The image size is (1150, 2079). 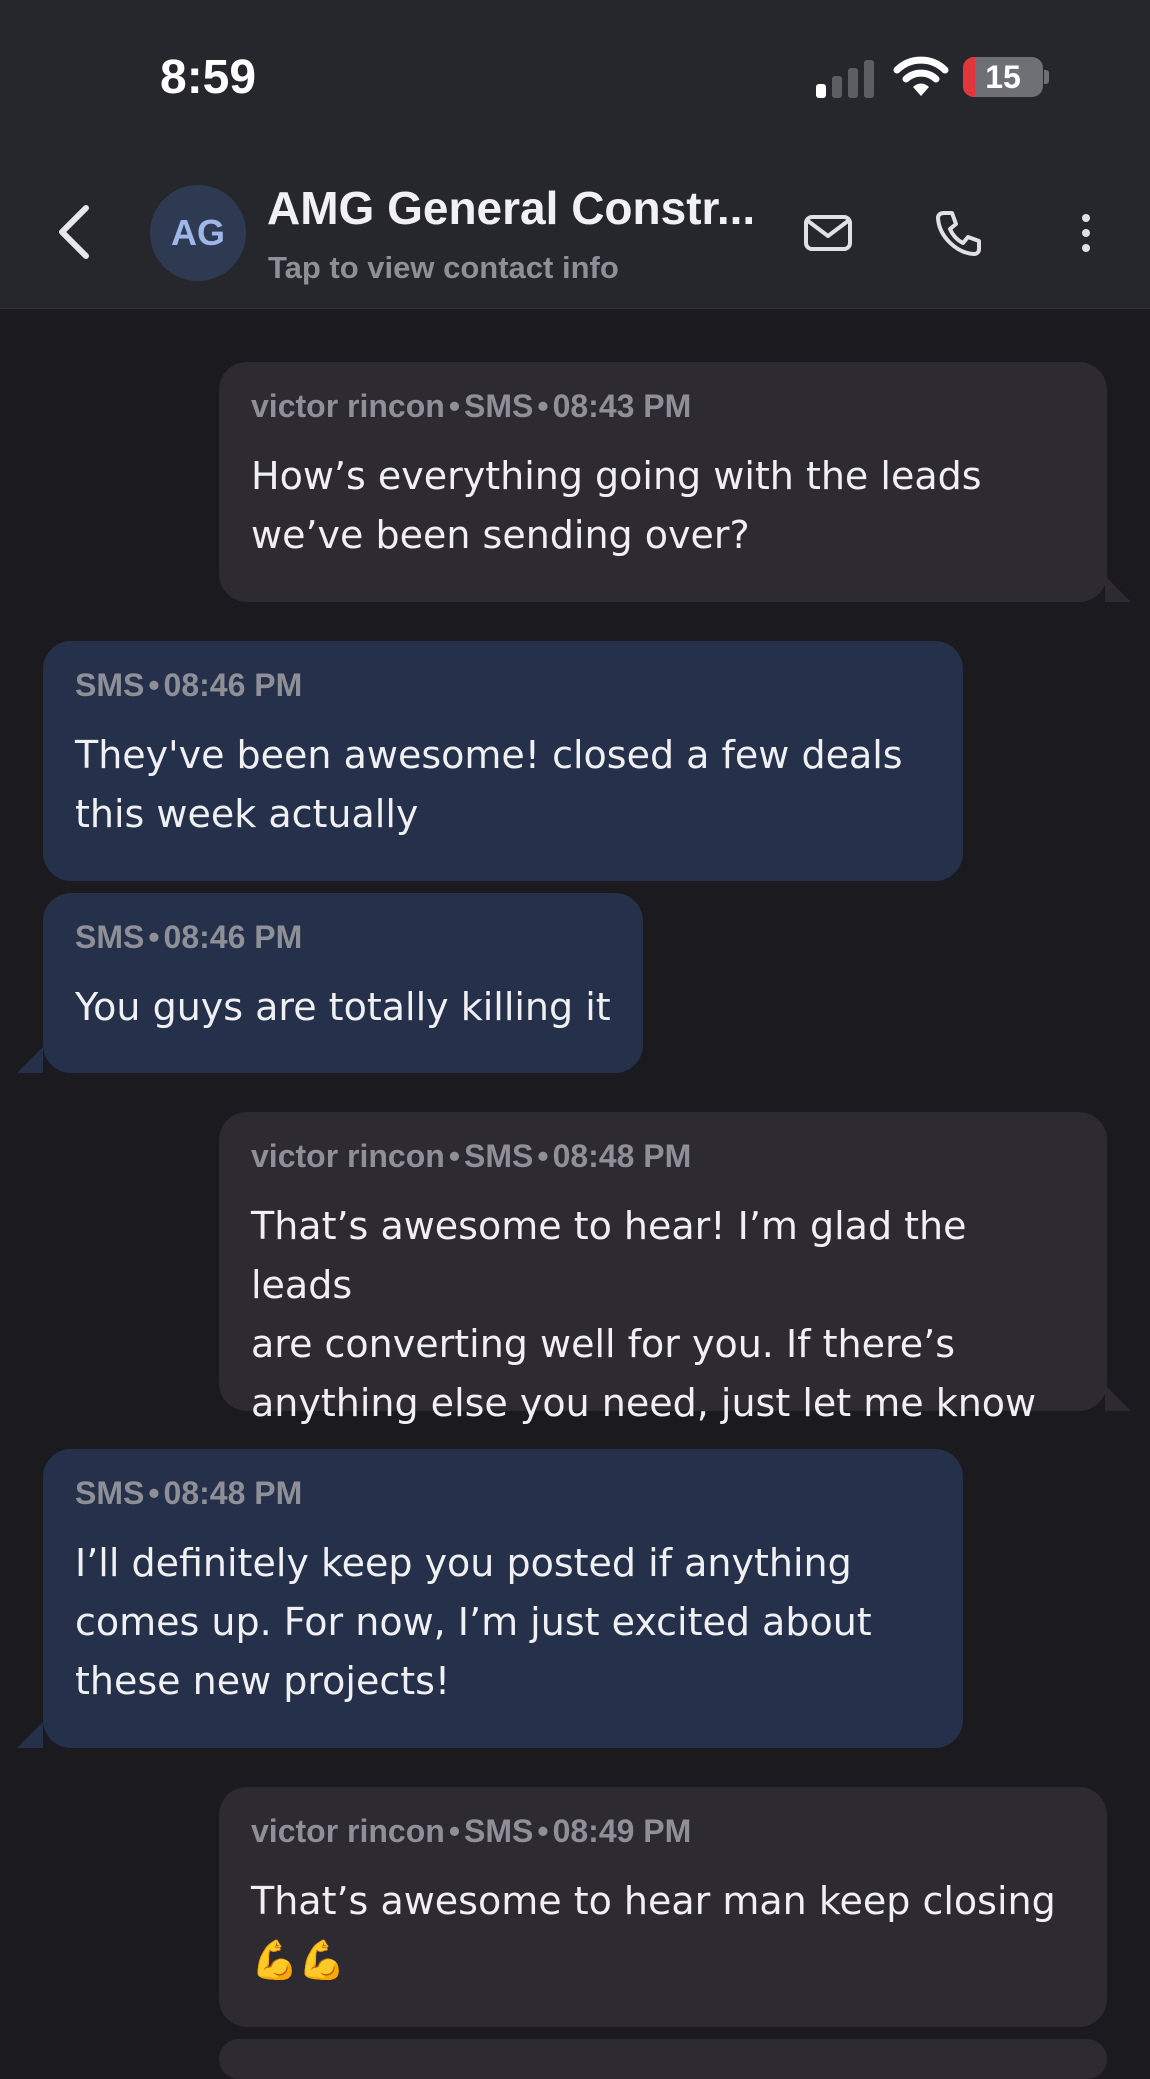 I want to click on mail-icon, so click(x=828, y=233).